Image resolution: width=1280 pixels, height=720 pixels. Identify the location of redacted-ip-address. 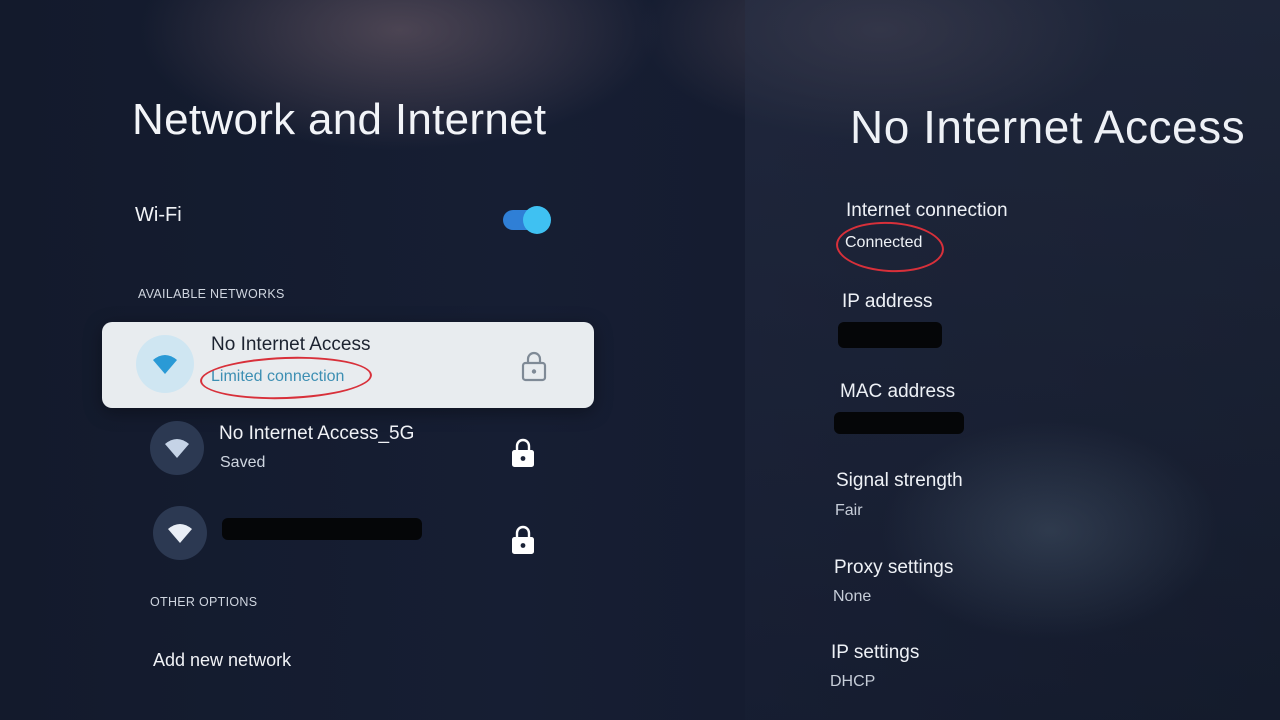
(890, 335).